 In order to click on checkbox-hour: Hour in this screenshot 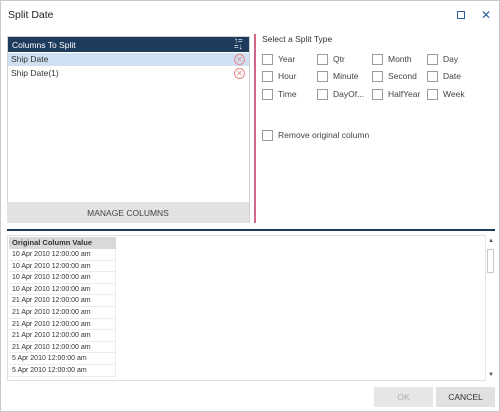, I will do `click(279, 76)`.